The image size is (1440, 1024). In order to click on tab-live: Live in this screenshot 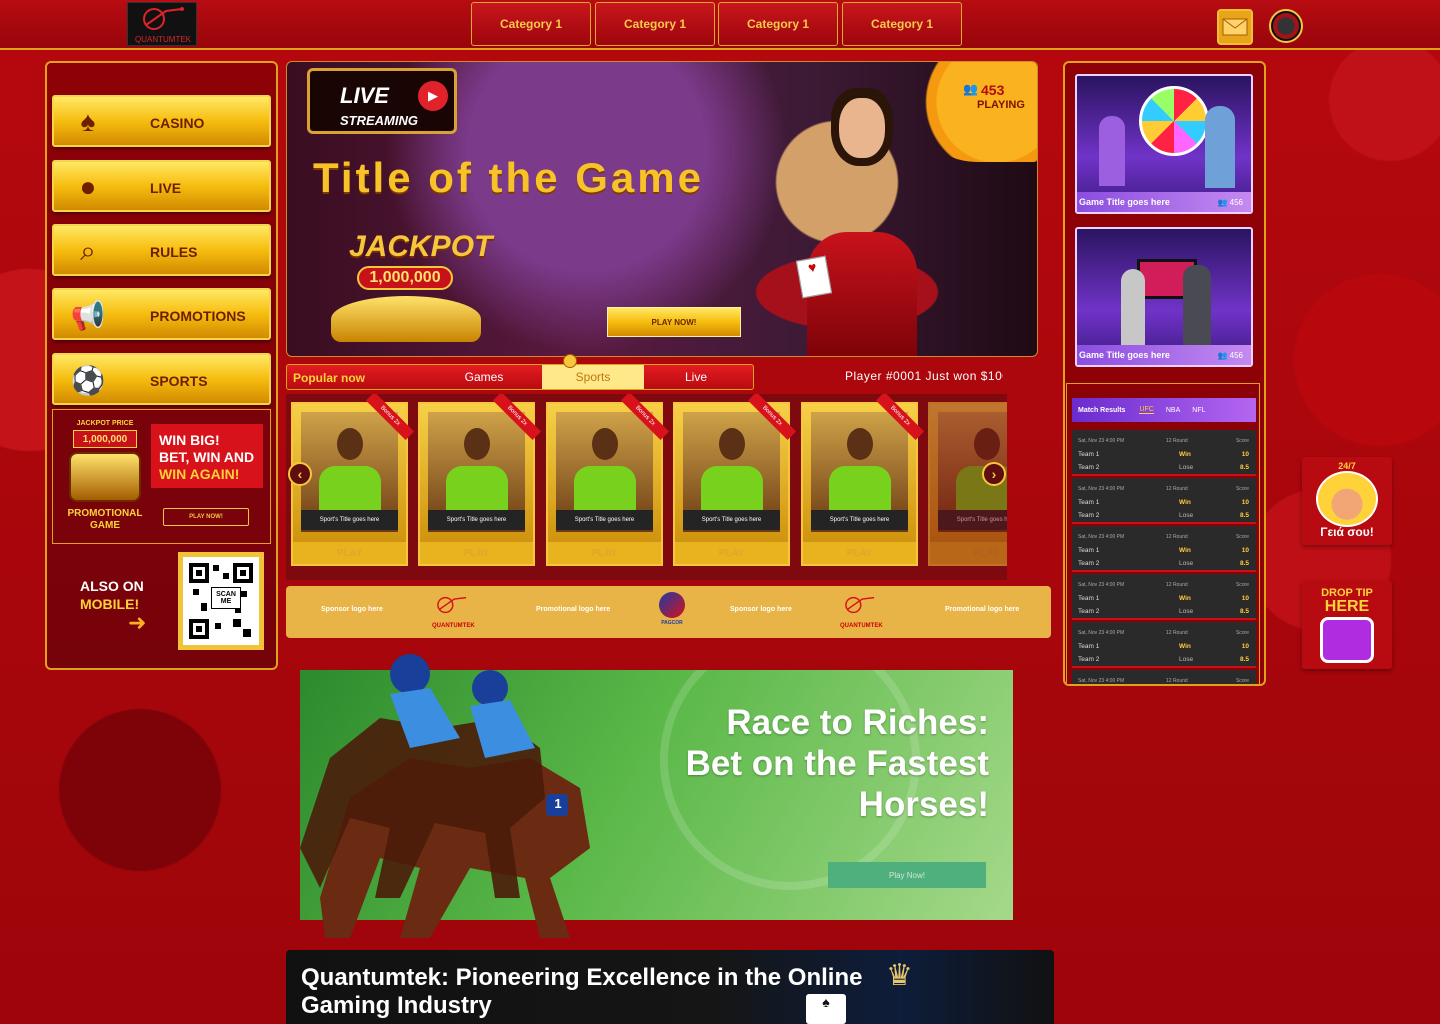, I will do `click(696, 377)`.